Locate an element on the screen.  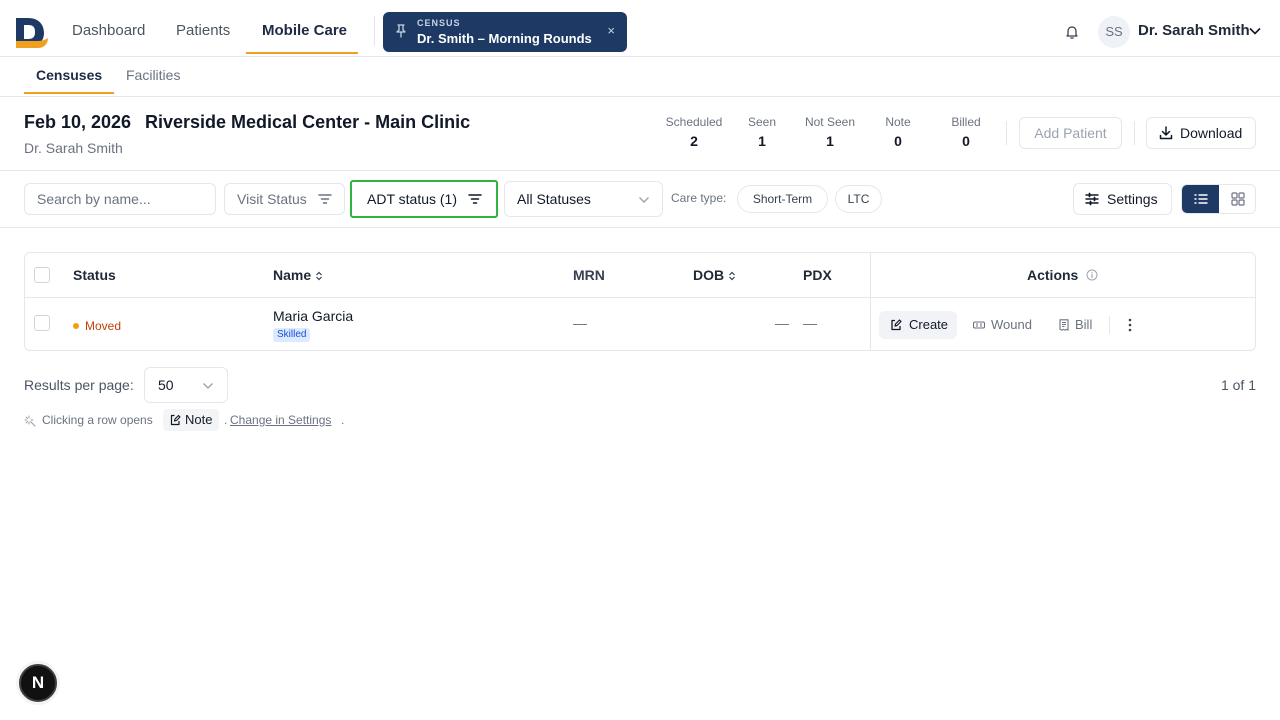
wound-label: Wound is located at coordinates (1011, 324).